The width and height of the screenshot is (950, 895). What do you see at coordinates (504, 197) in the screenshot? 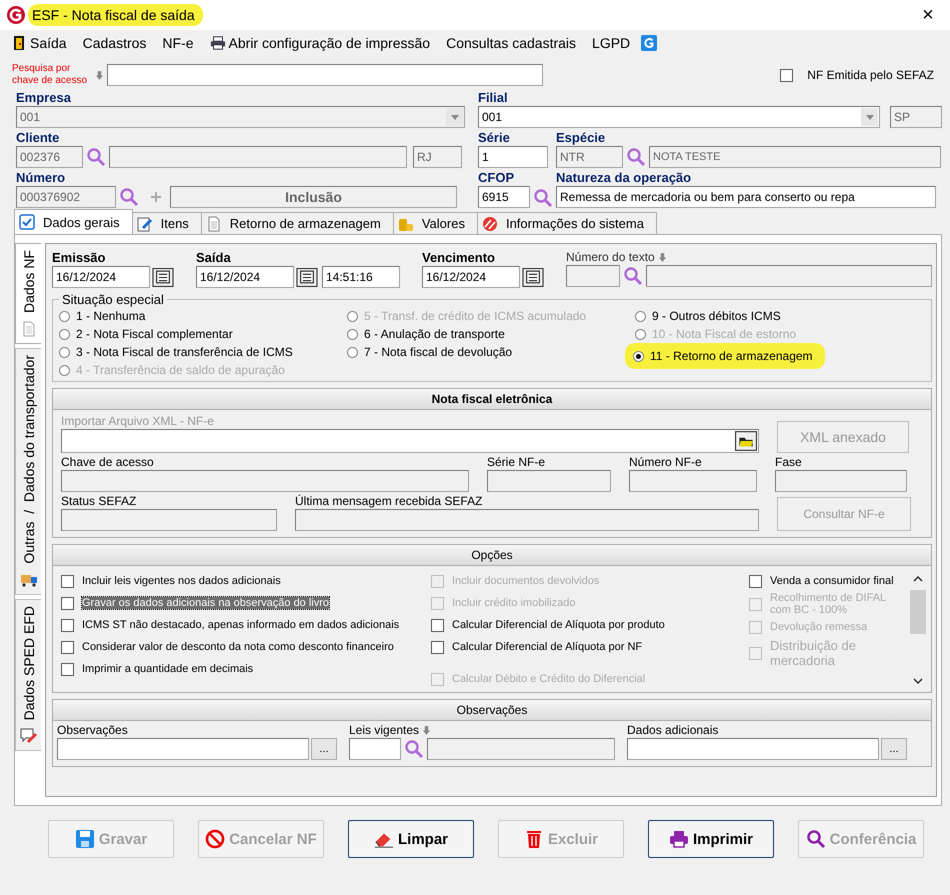
I see `cfop-field: 6915` at bounding box center [504, 197].